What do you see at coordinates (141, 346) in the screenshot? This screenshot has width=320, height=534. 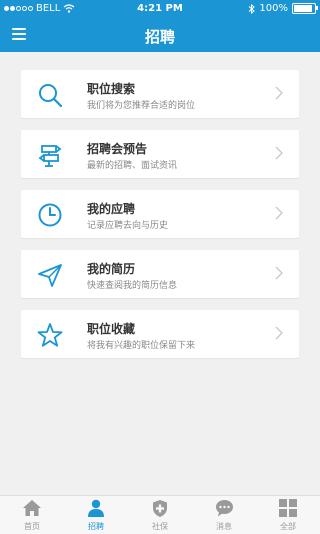 I see `menu-card-subtitle: 将我有兴趣的职位保留下来` at bounding box center [141, 346].